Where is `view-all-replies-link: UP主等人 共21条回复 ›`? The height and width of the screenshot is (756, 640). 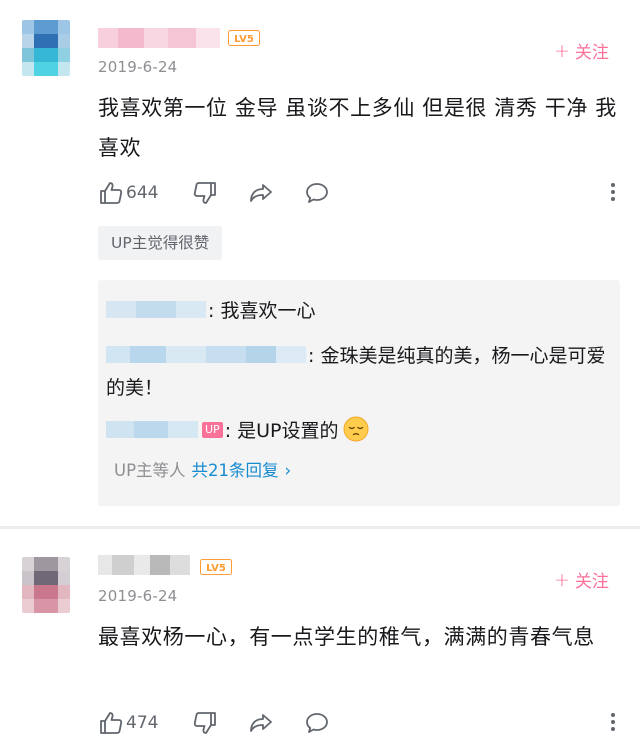 view-all-replies-link: UP主等人 共21条回复 › is located at coordinates (202, 469).